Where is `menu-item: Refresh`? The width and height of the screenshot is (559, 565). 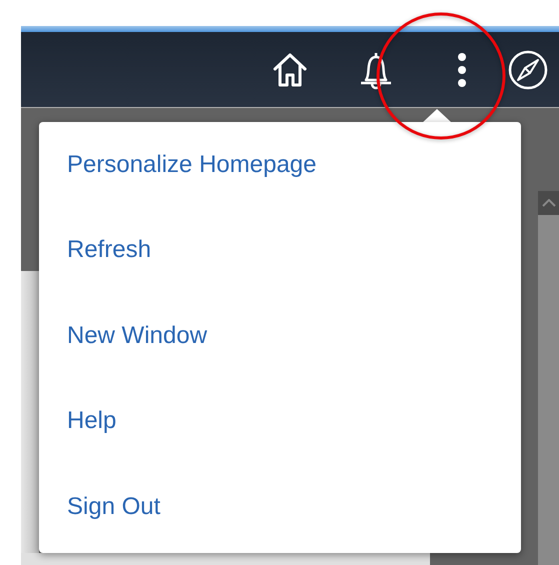 menu-item: Refresh is located at coordinates (280, 250).